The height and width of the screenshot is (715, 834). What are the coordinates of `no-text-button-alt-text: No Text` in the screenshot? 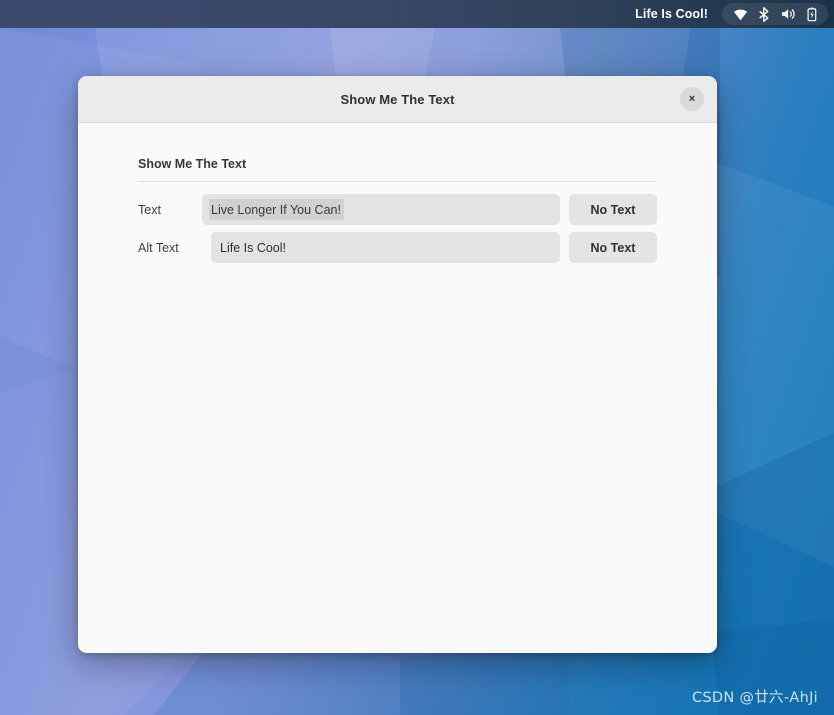 It's located at (613, 247).